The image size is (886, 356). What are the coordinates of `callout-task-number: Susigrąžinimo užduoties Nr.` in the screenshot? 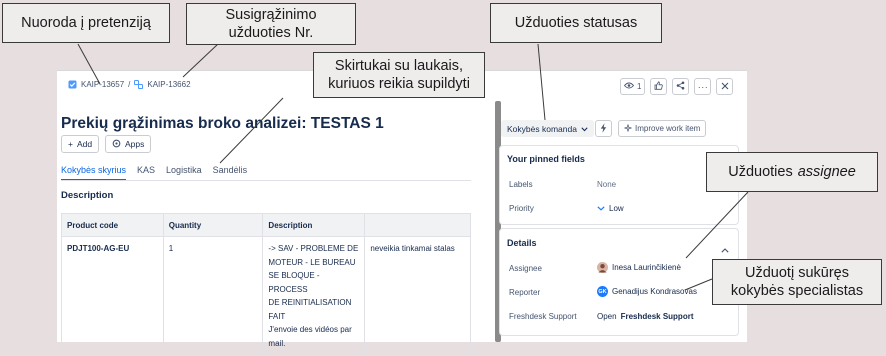 It's located at (271, 24).